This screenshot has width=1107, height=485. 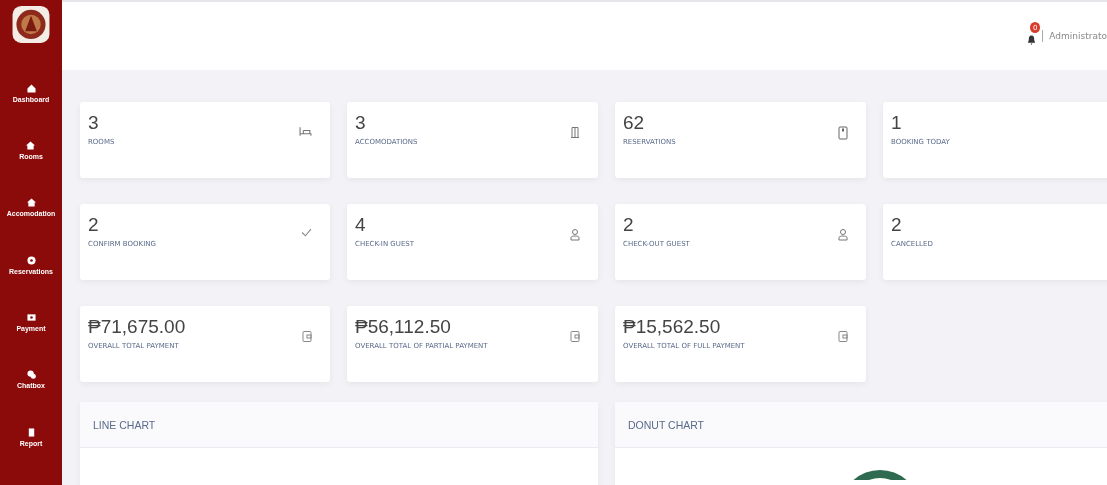 I want to click on home-icon, so click(x=31, y=88).